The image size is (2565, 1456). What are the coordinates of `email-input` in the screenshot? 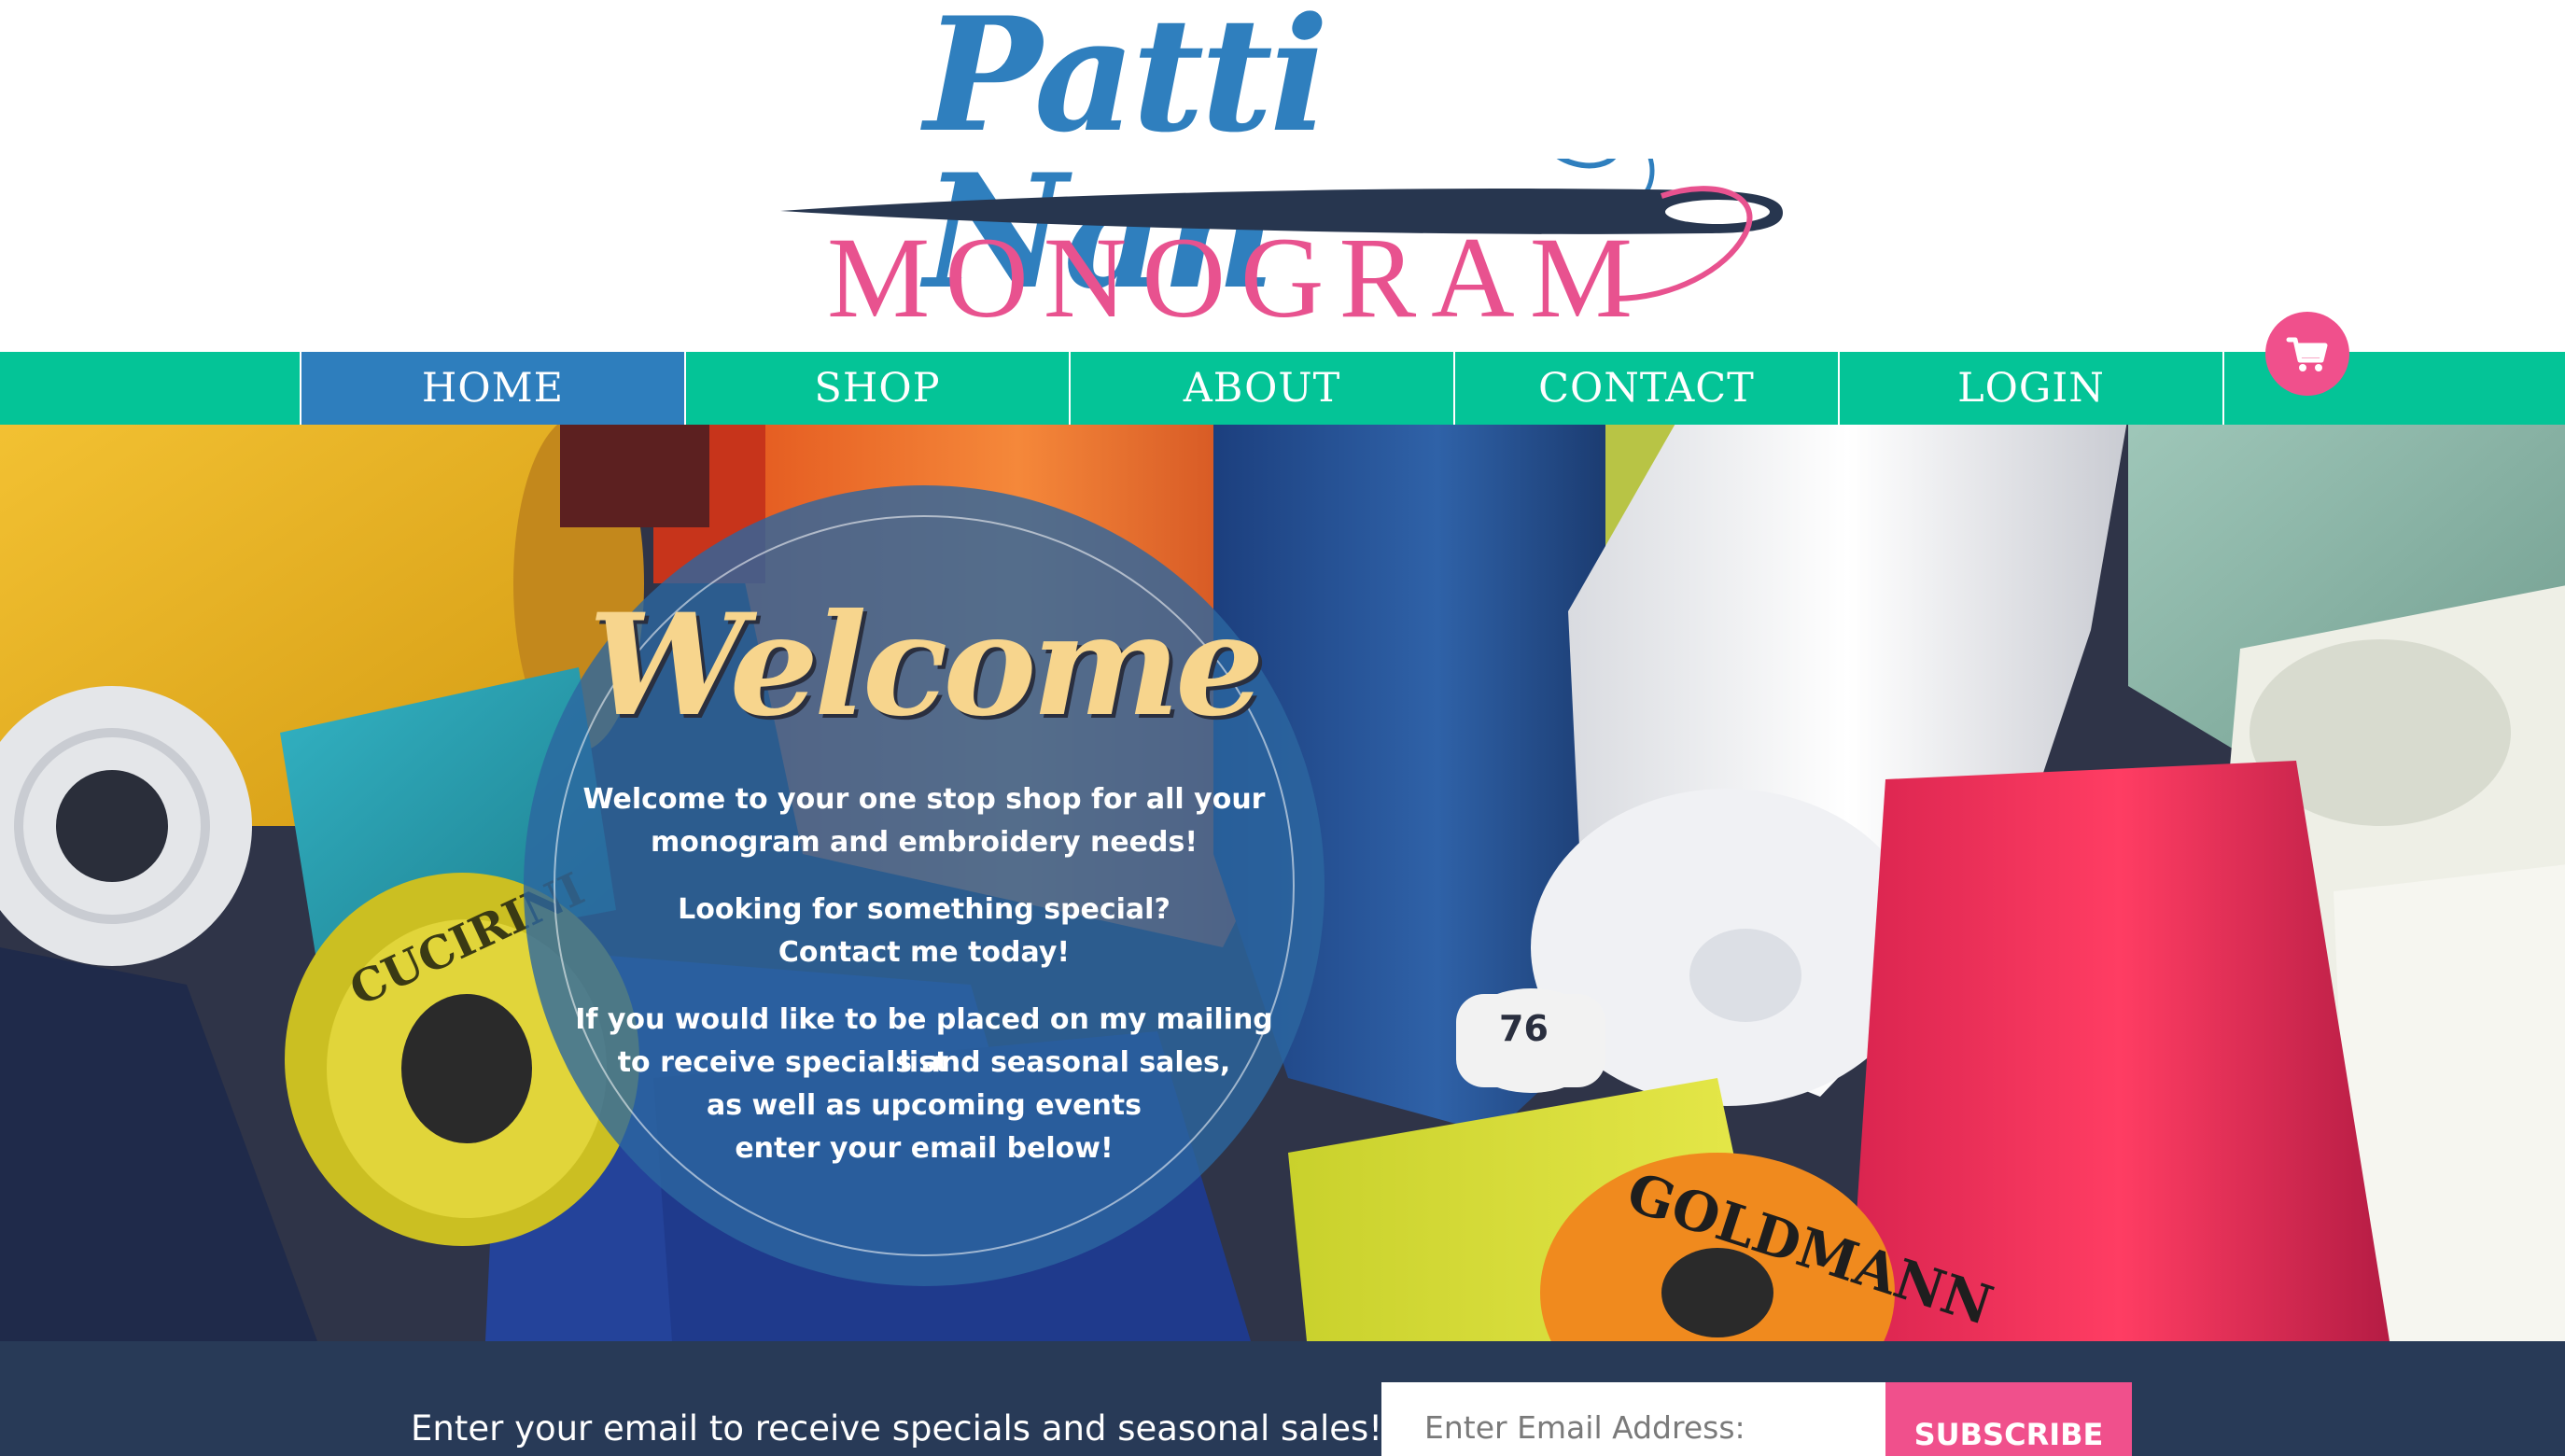 It's located at (1633, 1419).